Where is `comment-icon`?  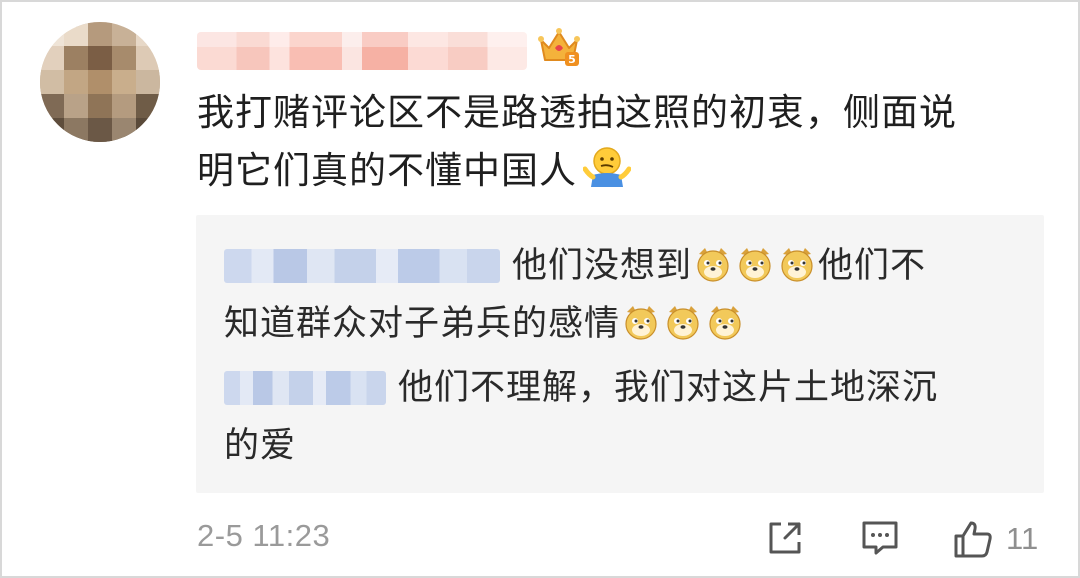 comment-icon is located at coordinates (880, 538).